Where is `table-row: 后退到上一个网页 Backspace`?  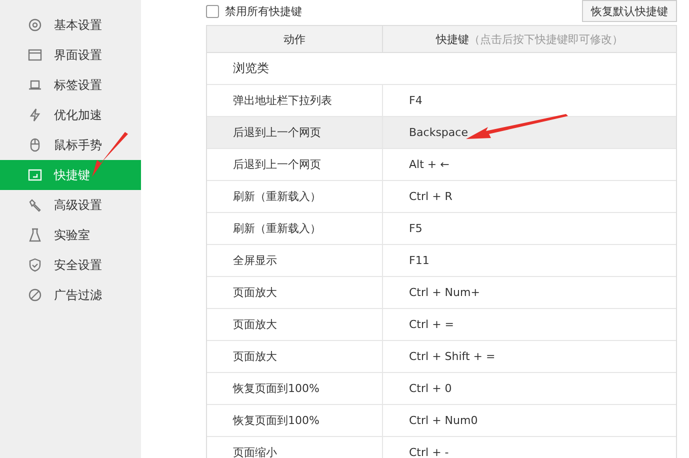 table-row: 后退到上一个网页 Backspace is located at coordinates (441, 133).